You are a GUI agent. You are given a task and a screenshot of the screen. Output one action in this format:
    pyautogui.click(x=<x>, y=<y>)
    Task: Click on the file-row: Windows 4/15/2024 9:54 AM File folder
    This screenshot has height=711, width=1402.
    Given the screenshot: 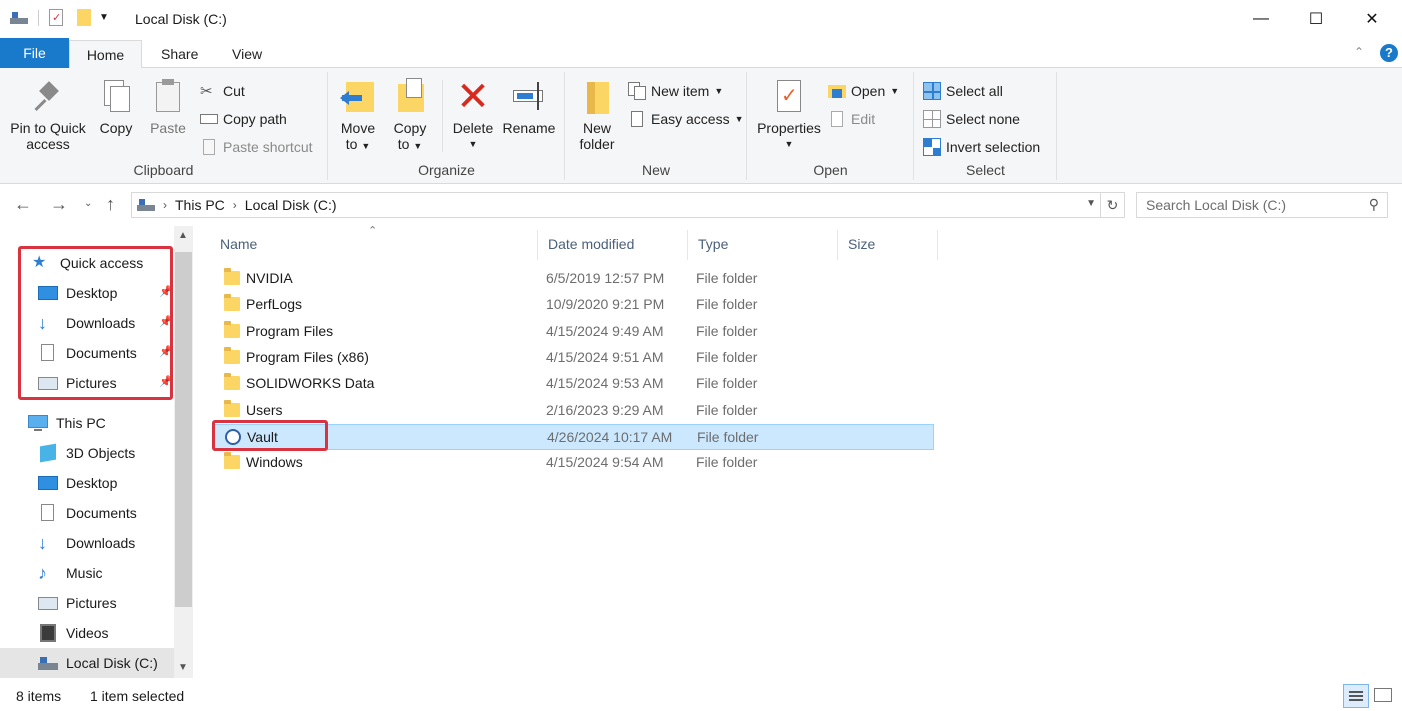 What is the action you would take?
    pyautogui.click(x=574, y=463)
    